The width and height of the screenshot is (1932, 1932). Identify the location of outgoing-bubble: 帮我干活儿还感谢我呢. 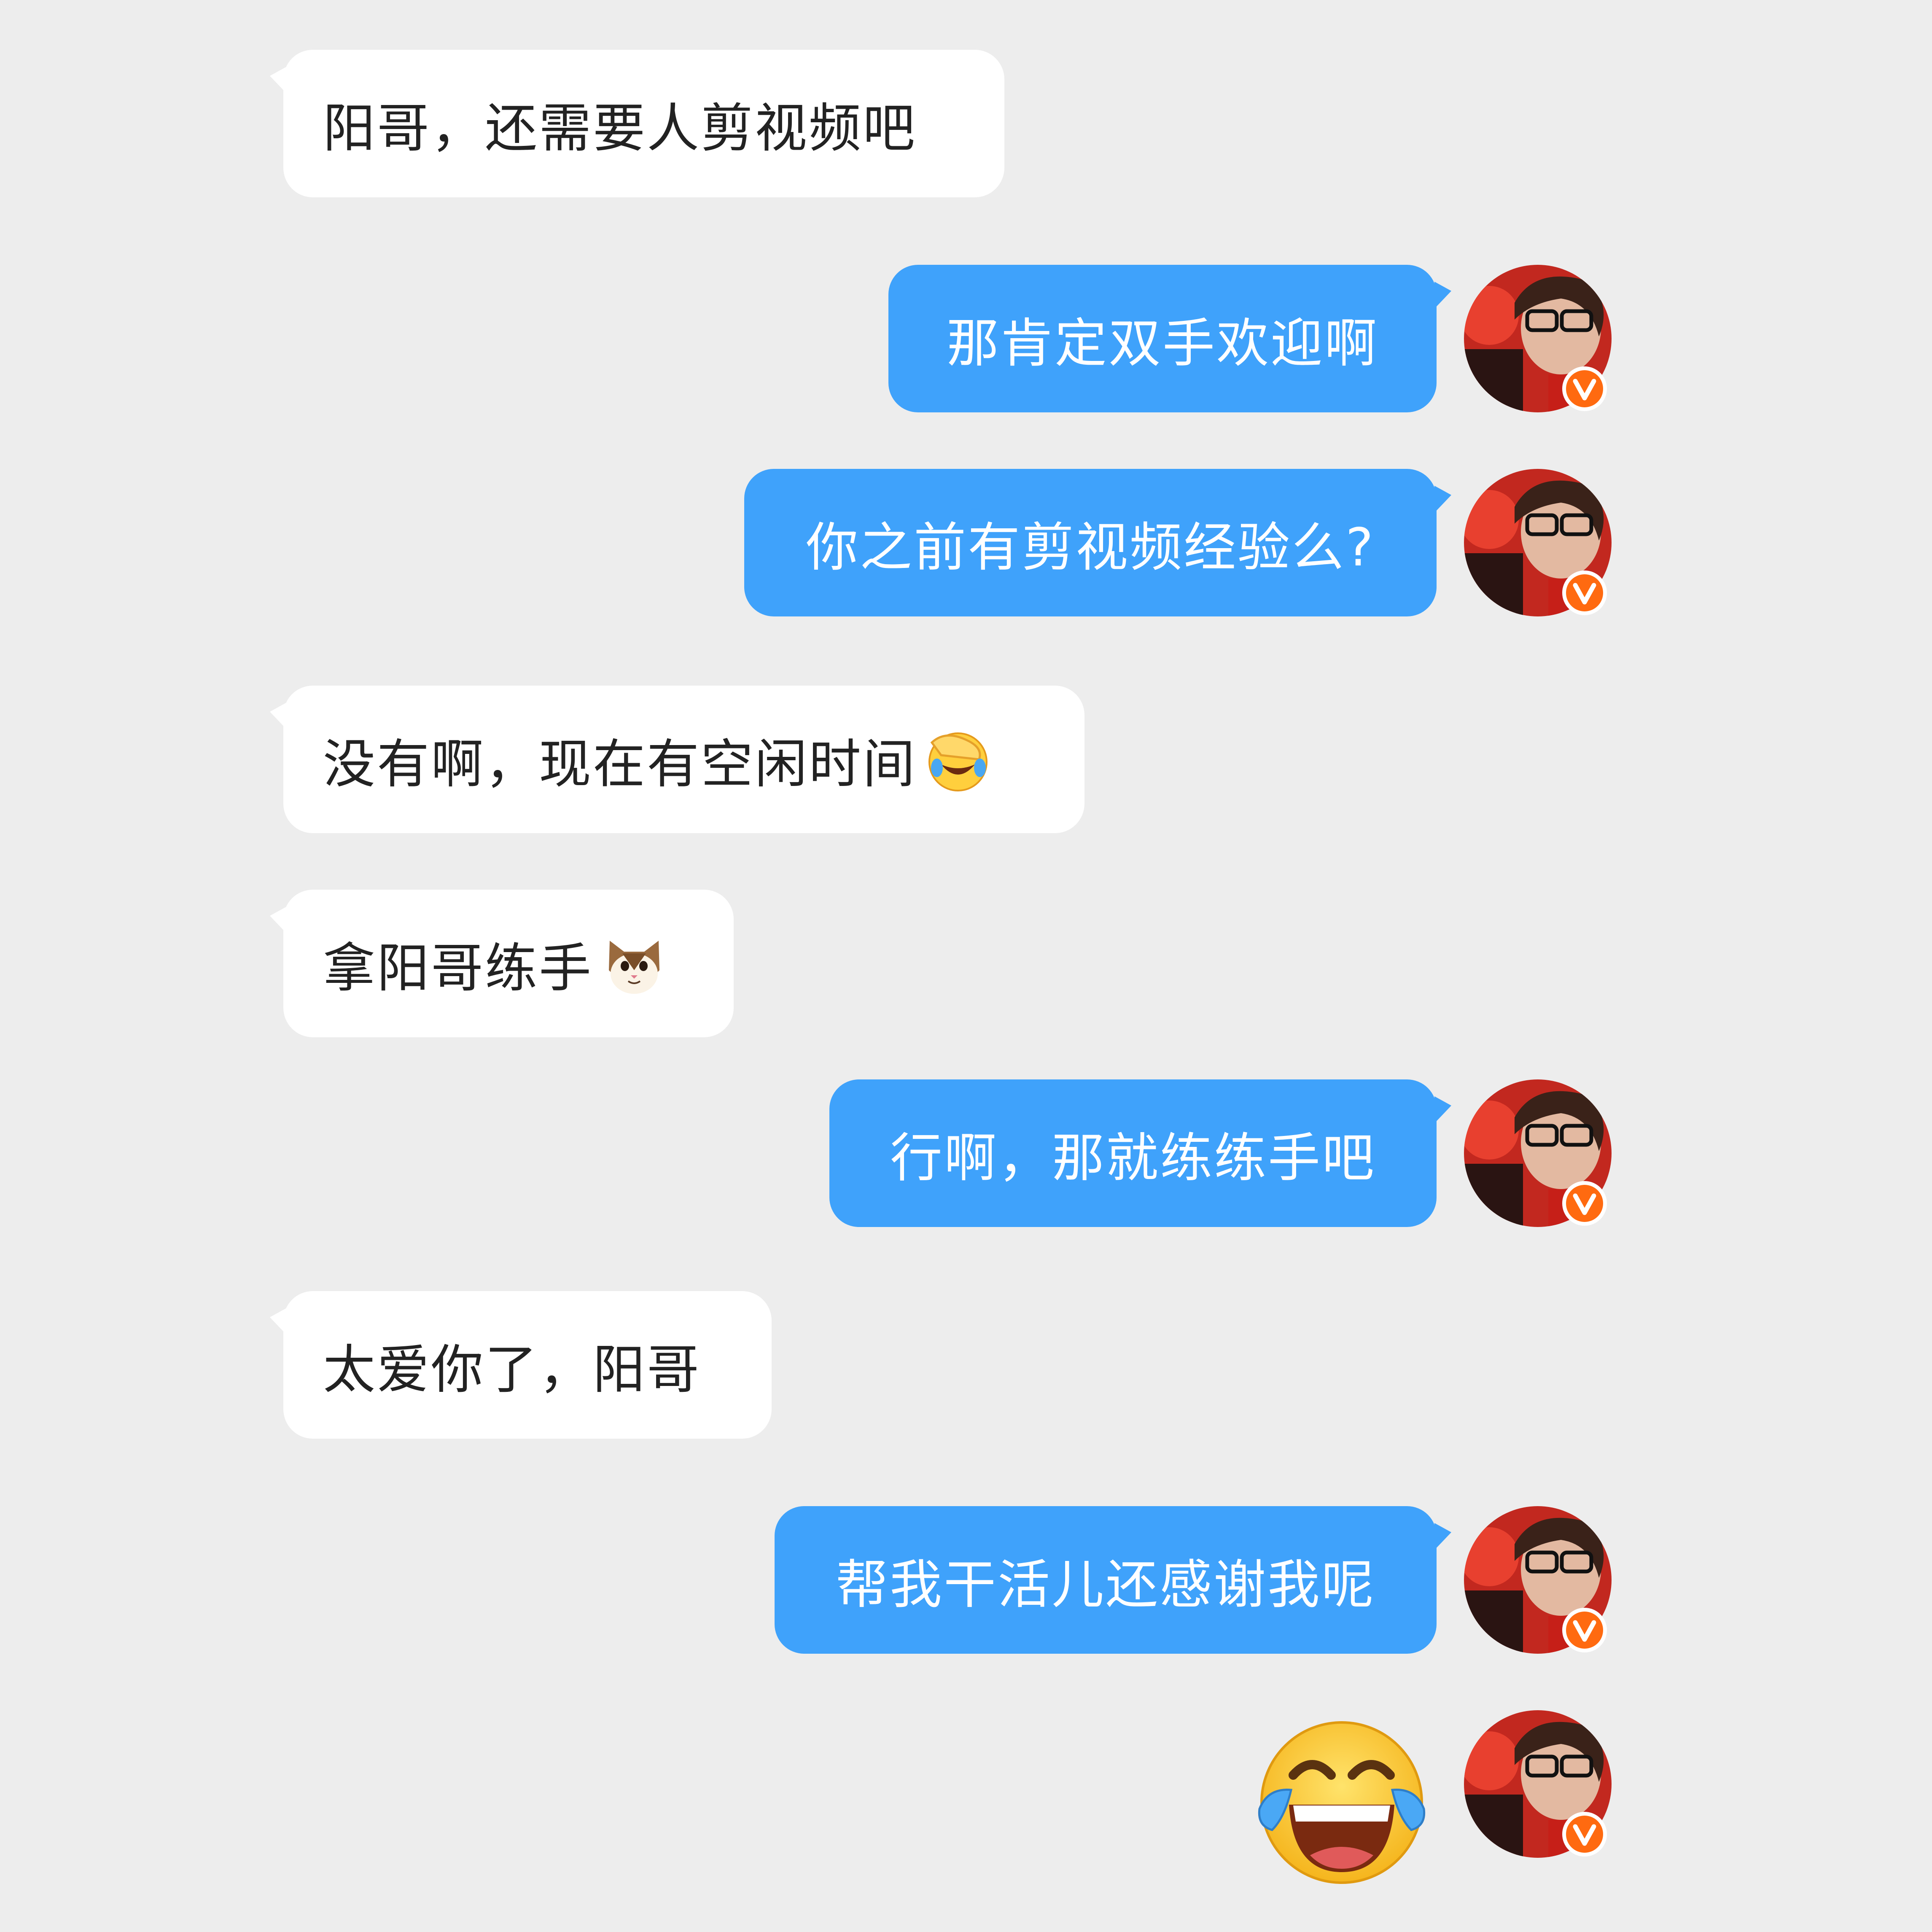
(1106, 1580).